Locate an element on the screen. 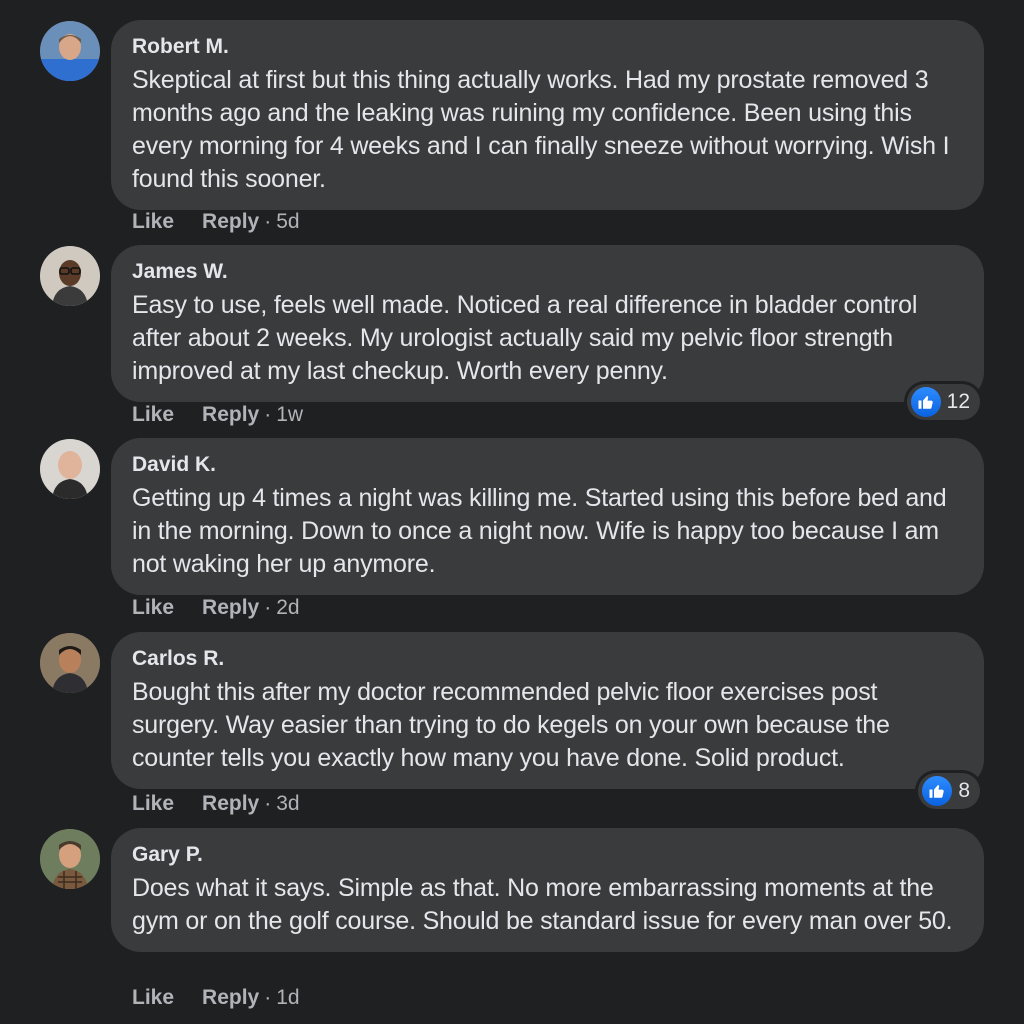  comment-actions: Like Reply · 3d is located at coordinates (216, 804).